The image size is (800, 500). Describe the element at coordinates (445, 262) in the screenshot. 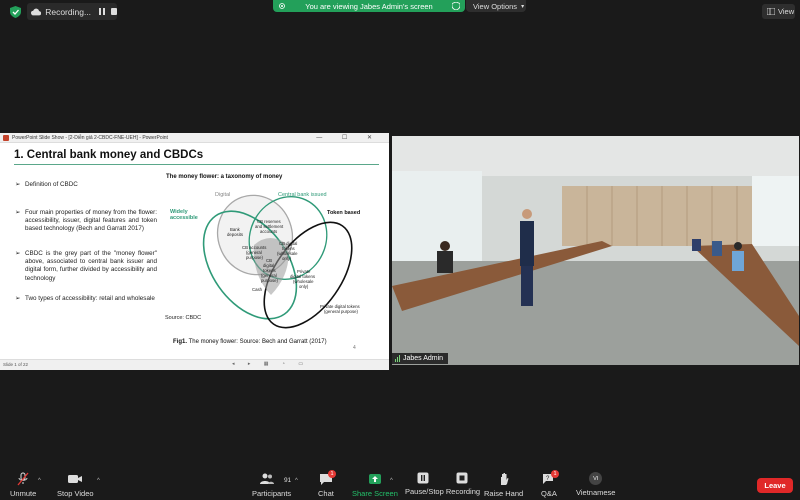

I see `seated-woman` at that location.